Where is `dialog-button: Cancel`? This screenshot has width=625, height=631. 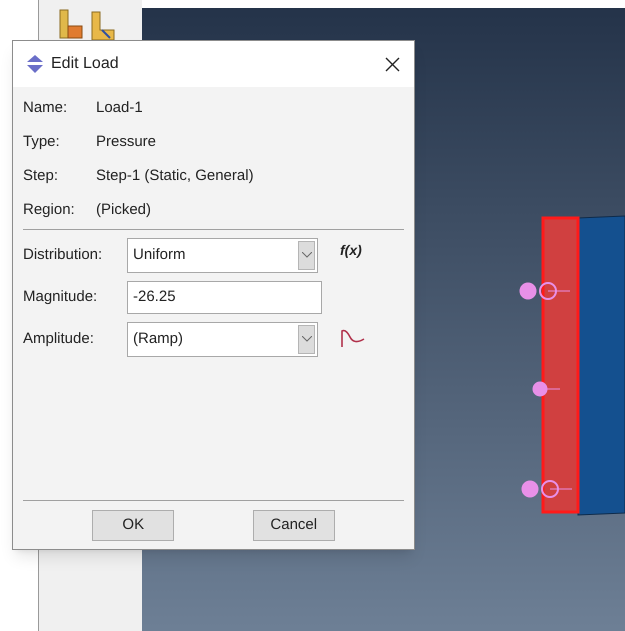
dialog-button: Cancel is located at coordinates (293, 525).